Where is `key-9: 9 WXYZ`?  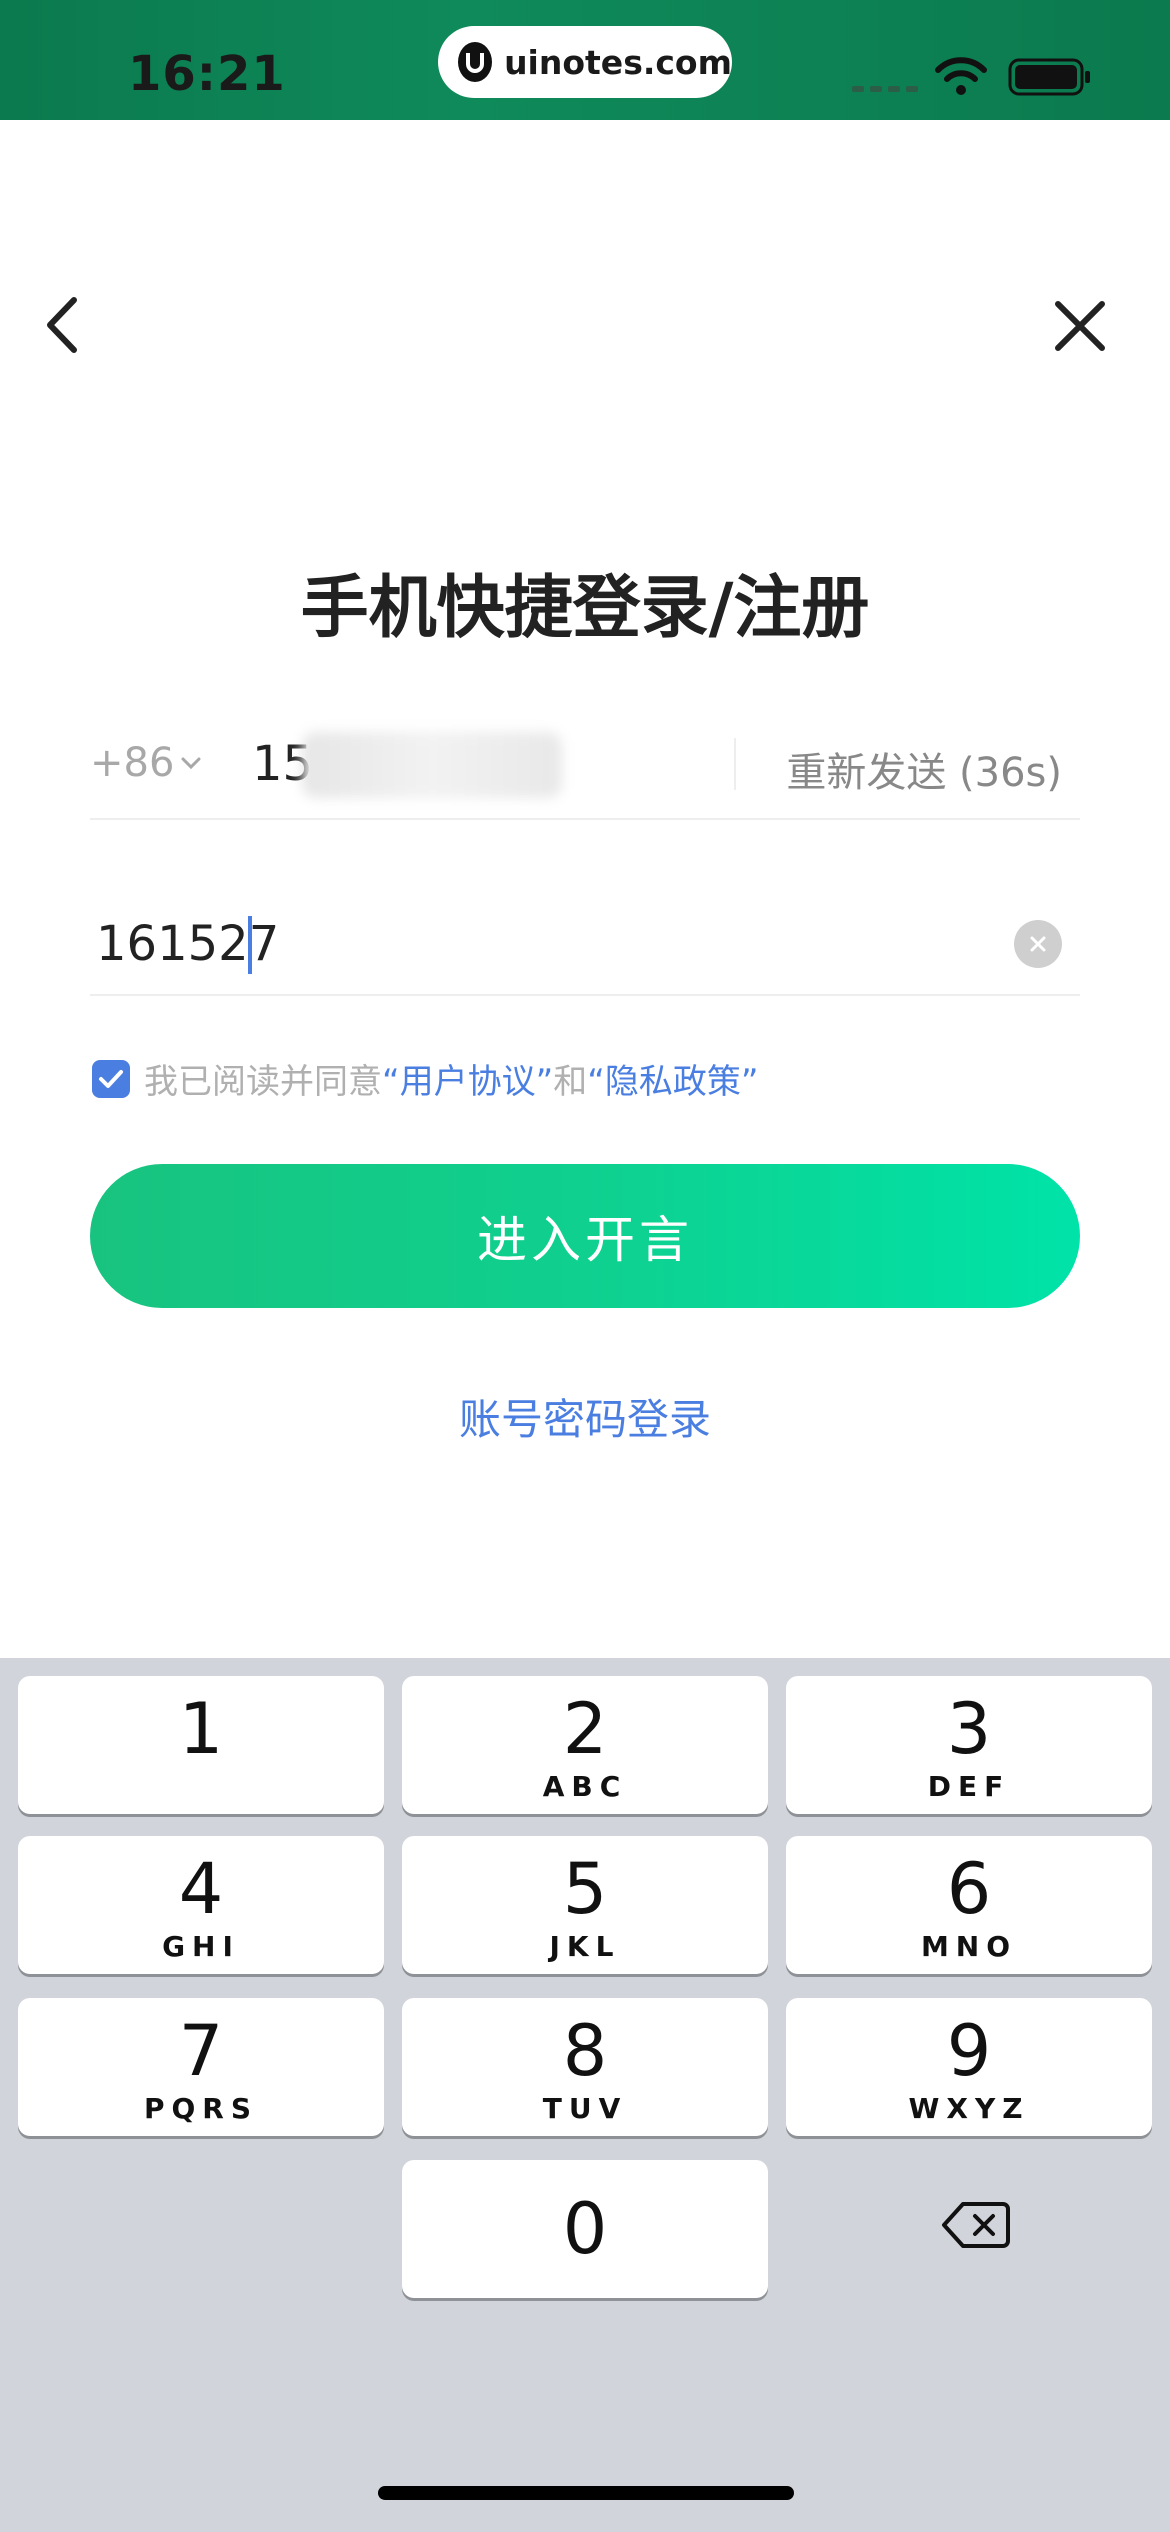
key-9: 9 WXYZ is located at coordinates (969, 2067).